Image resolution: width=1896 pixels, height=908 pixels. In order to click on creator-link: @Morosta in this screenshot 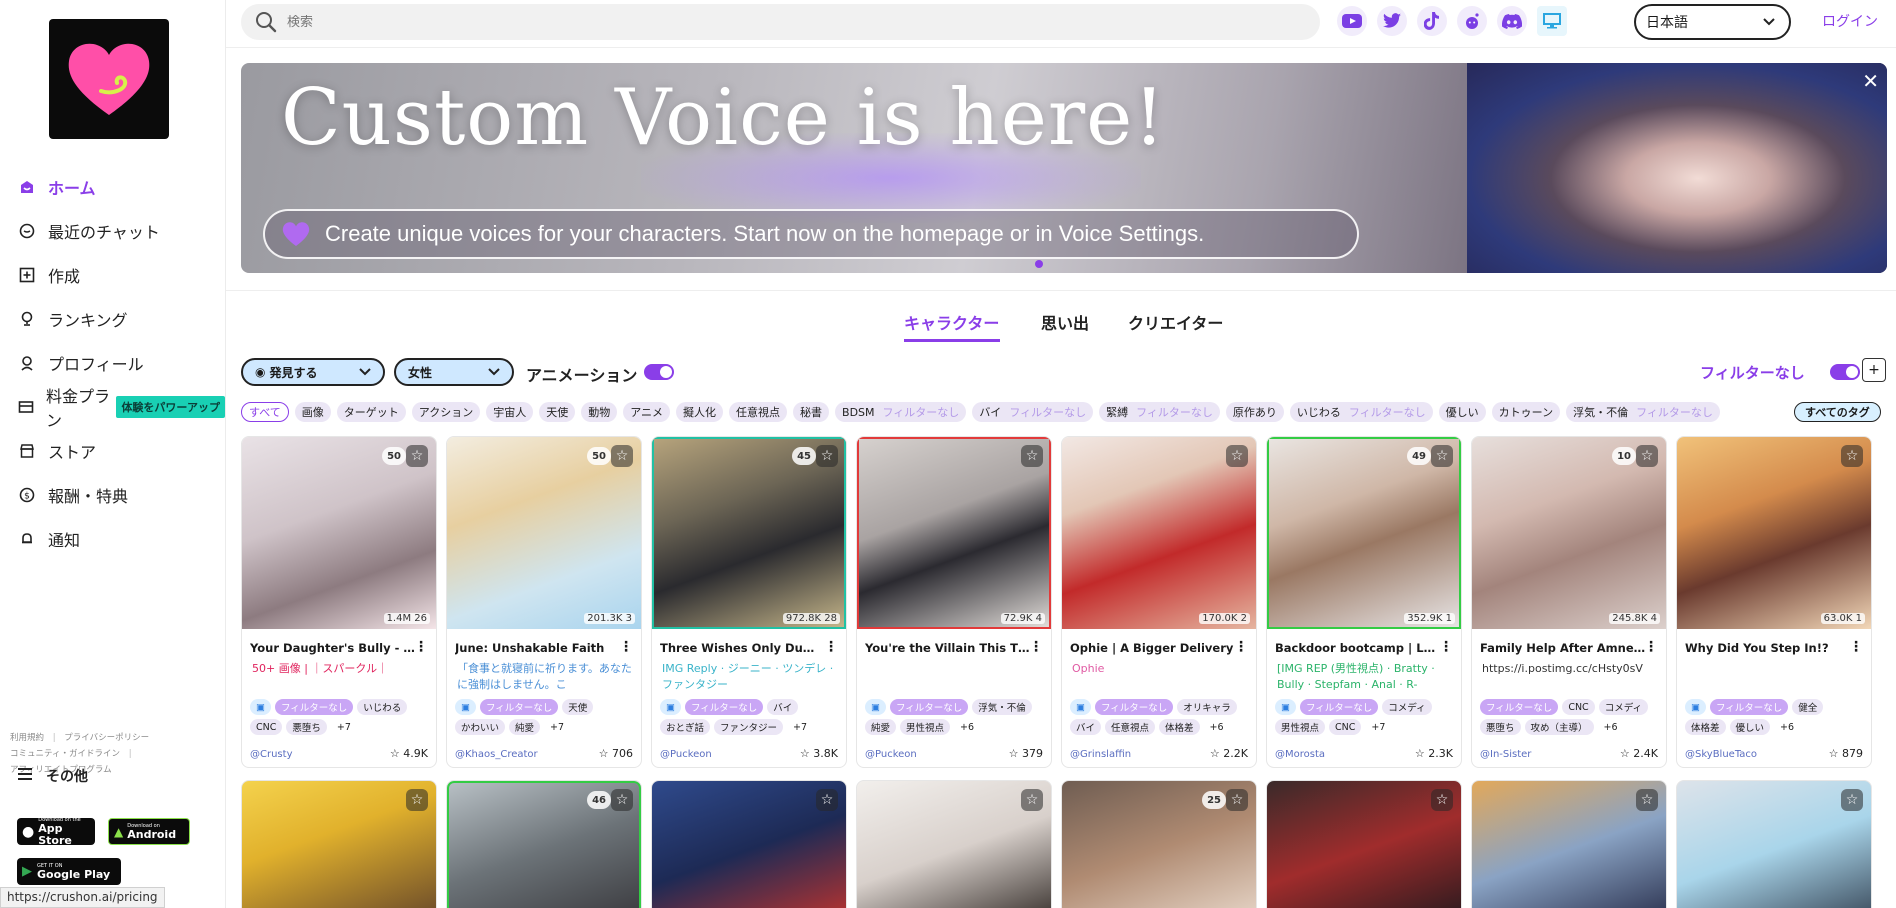, I will do `click(1300, 754)`.